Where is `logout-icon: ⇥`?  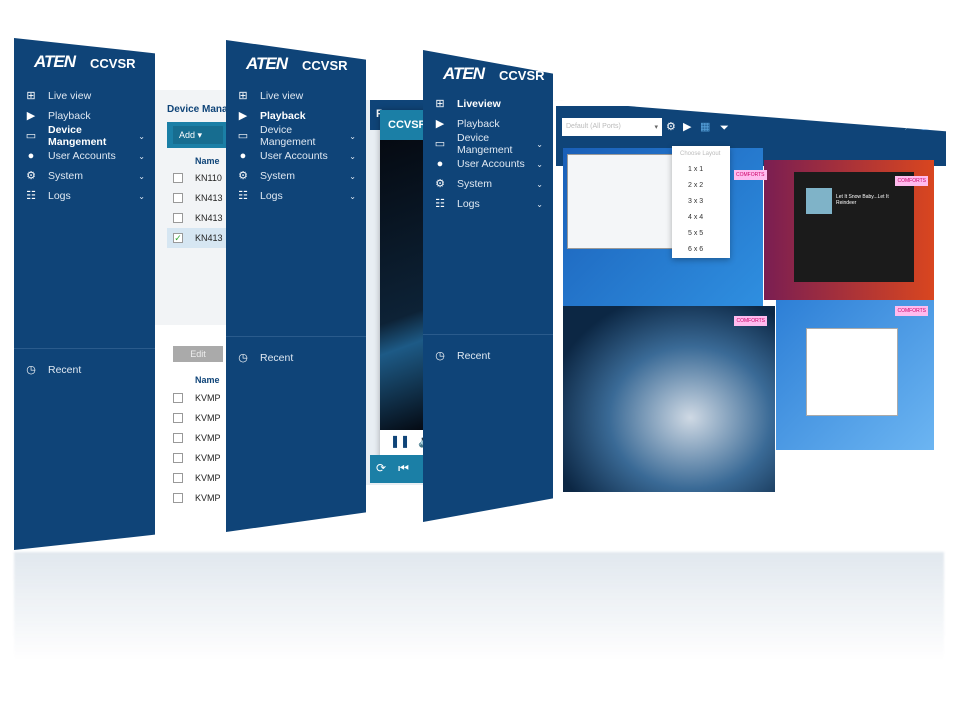
logout-icon: ⇥ is located at coordinates (938, 125).